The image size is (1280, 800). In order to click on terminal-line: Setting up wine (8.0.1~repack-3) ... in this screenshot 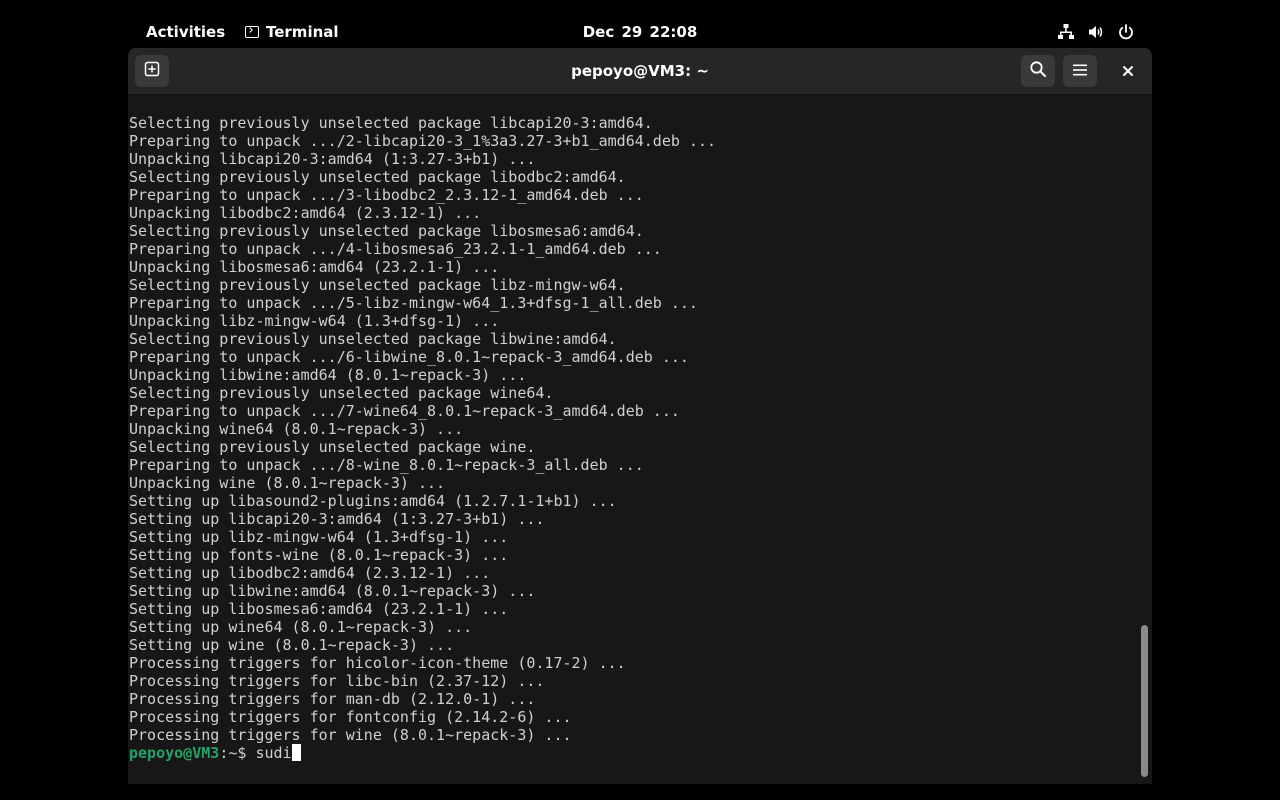, I will do `click(292, 645)`.